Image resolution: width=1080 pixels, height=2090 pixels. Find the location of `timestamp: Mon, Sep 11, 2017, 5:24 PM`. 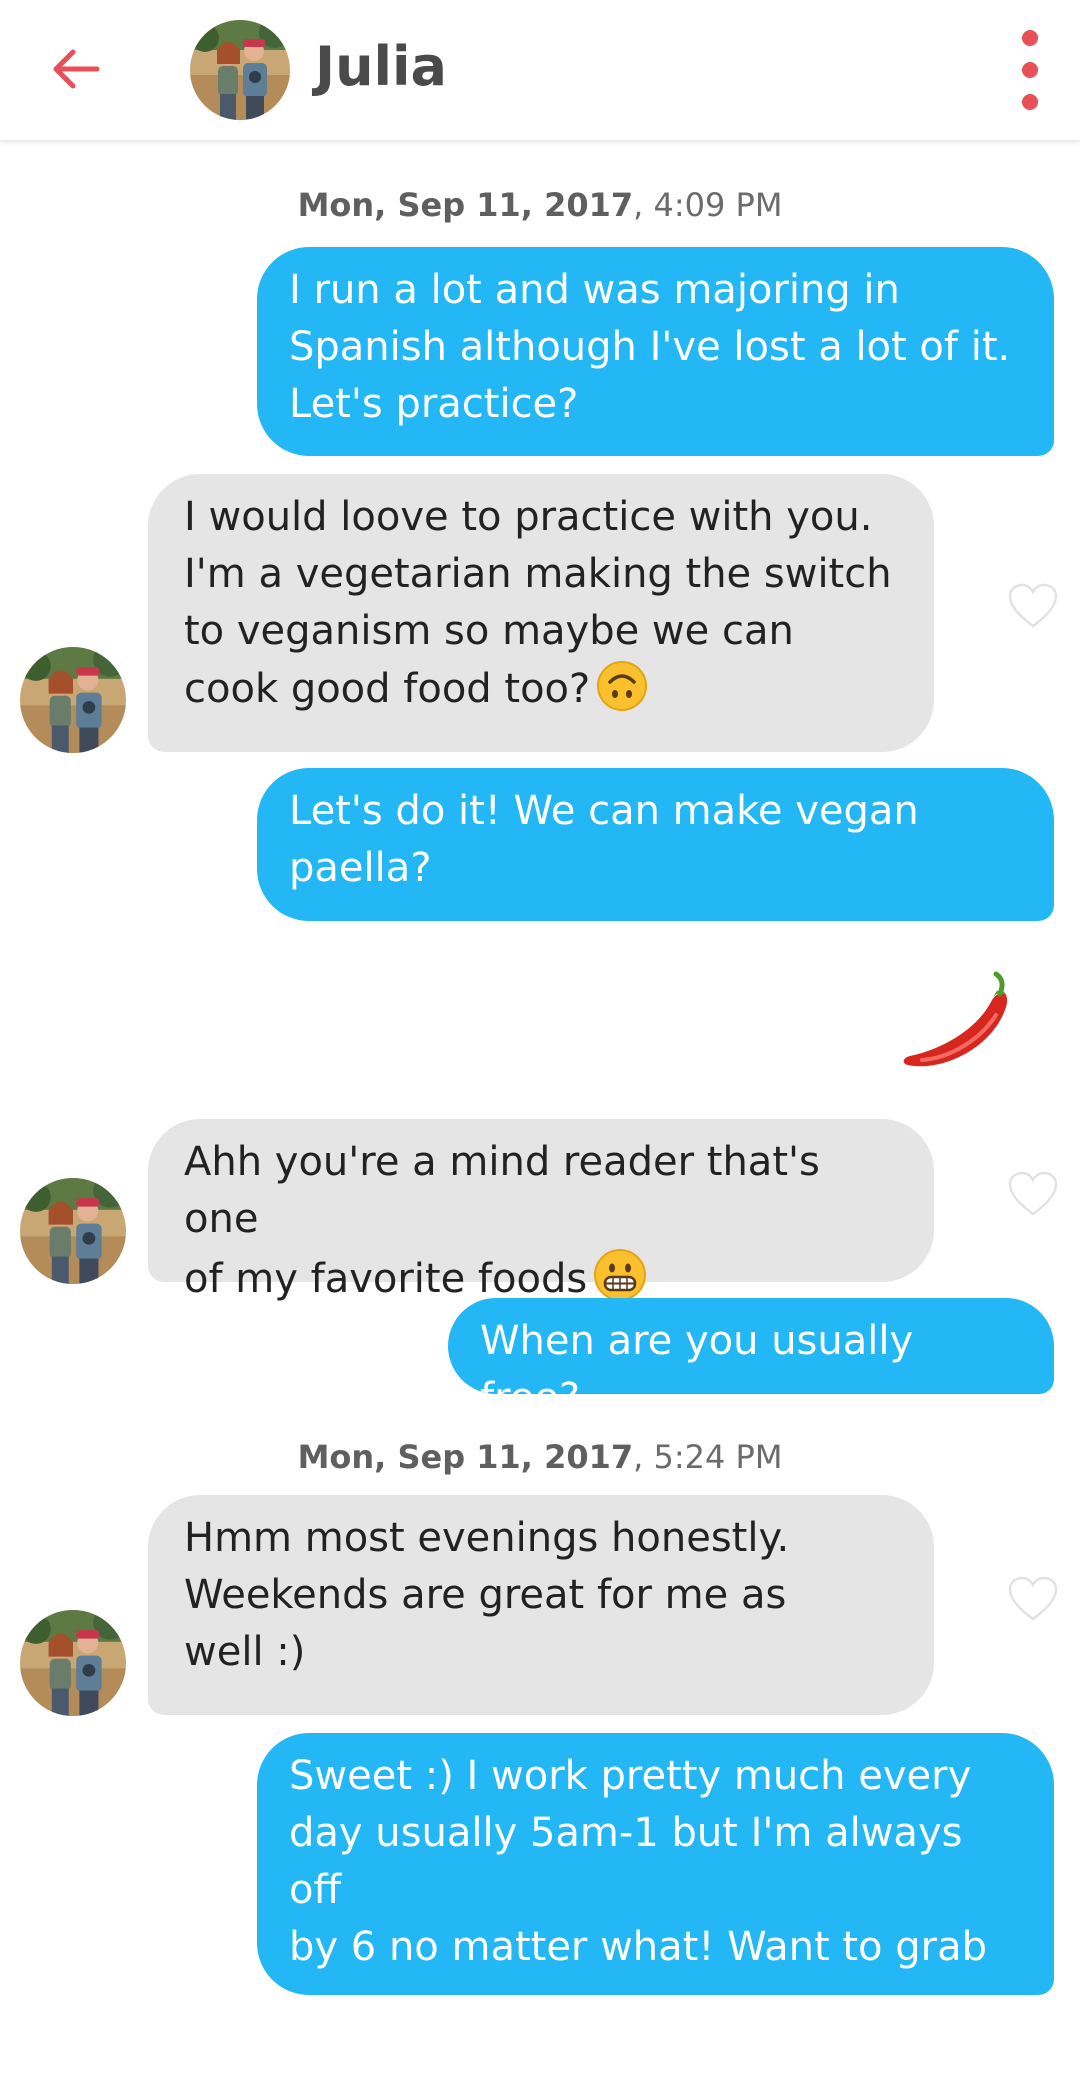

timestamp: Mon, Sep 11, 2017, 5:24 PM is located at coordinates (540, 1457).